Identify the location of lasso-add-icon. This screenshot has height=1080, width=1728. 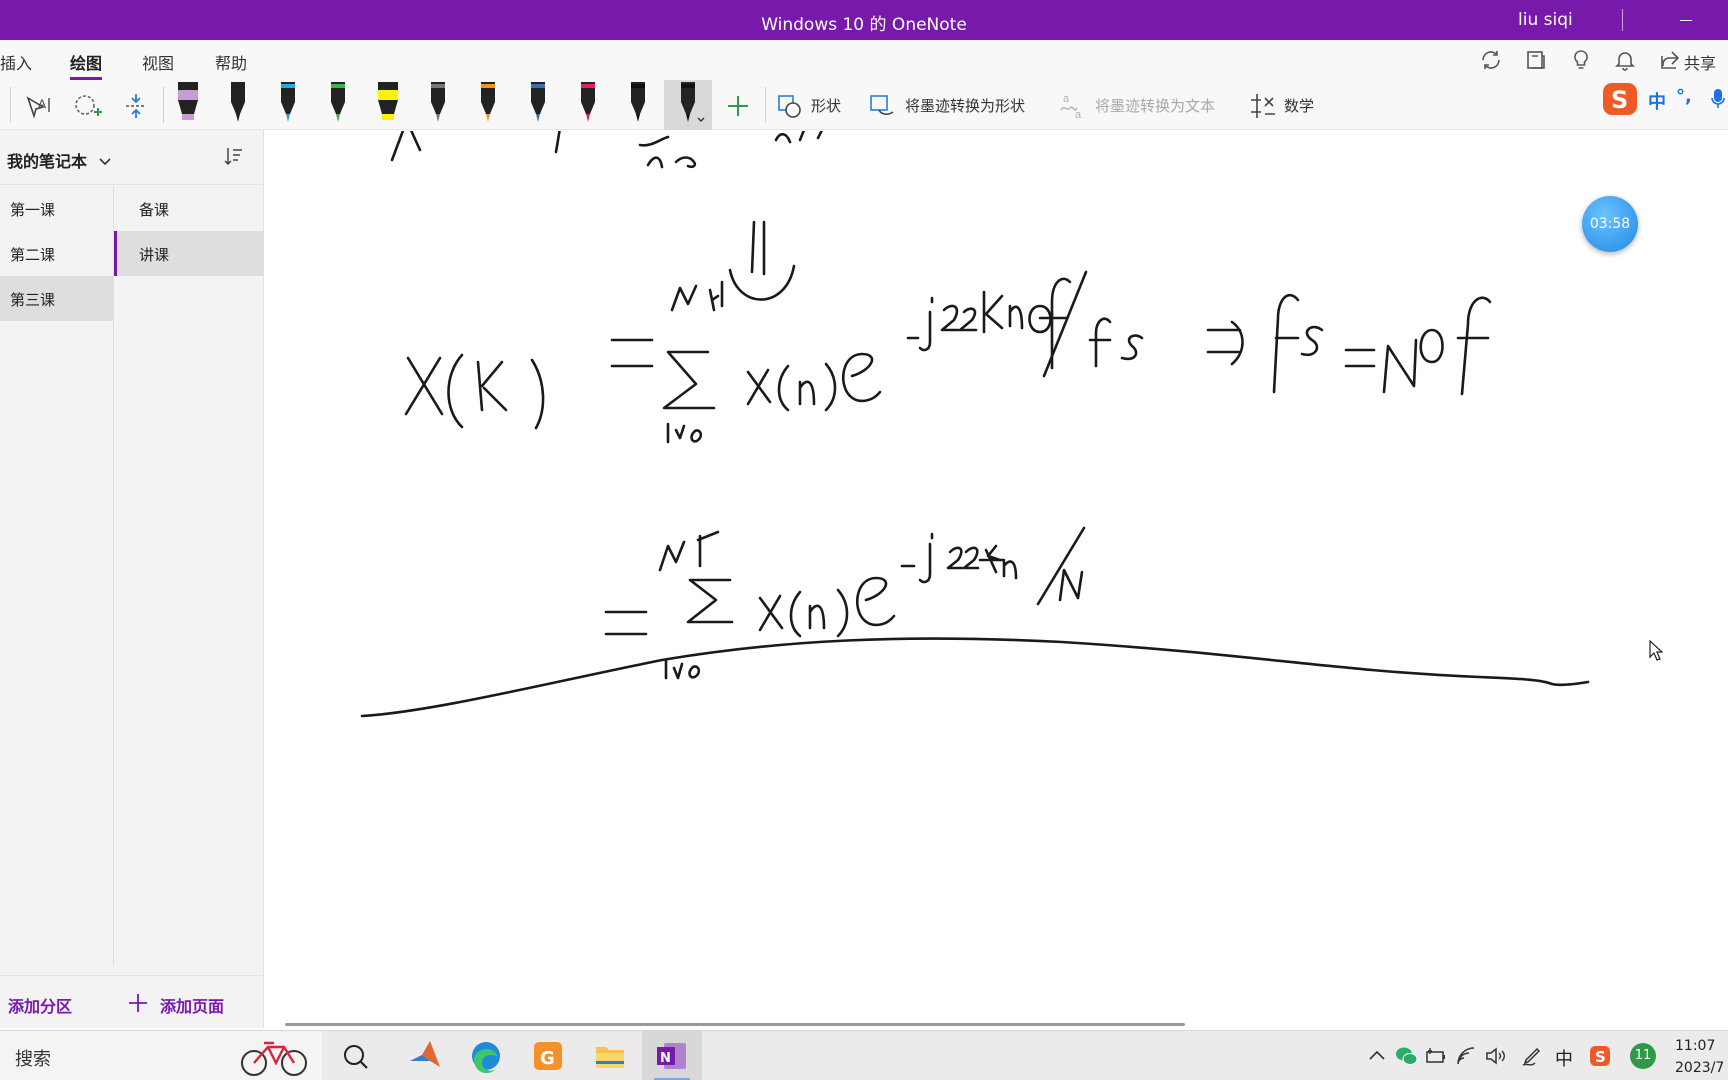
(87, 106).